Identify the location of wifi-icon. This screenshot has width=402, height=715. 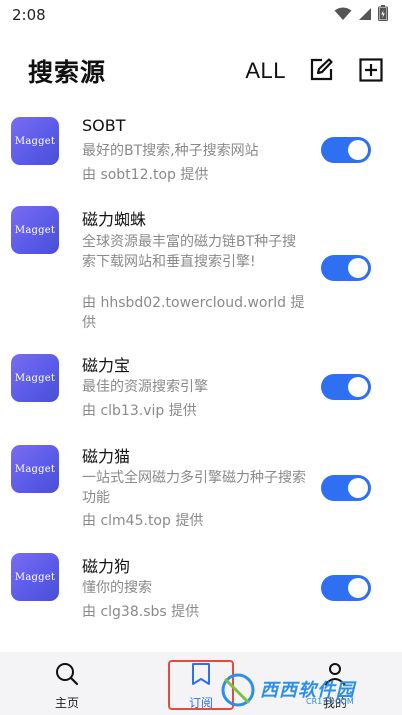
(343, 15).